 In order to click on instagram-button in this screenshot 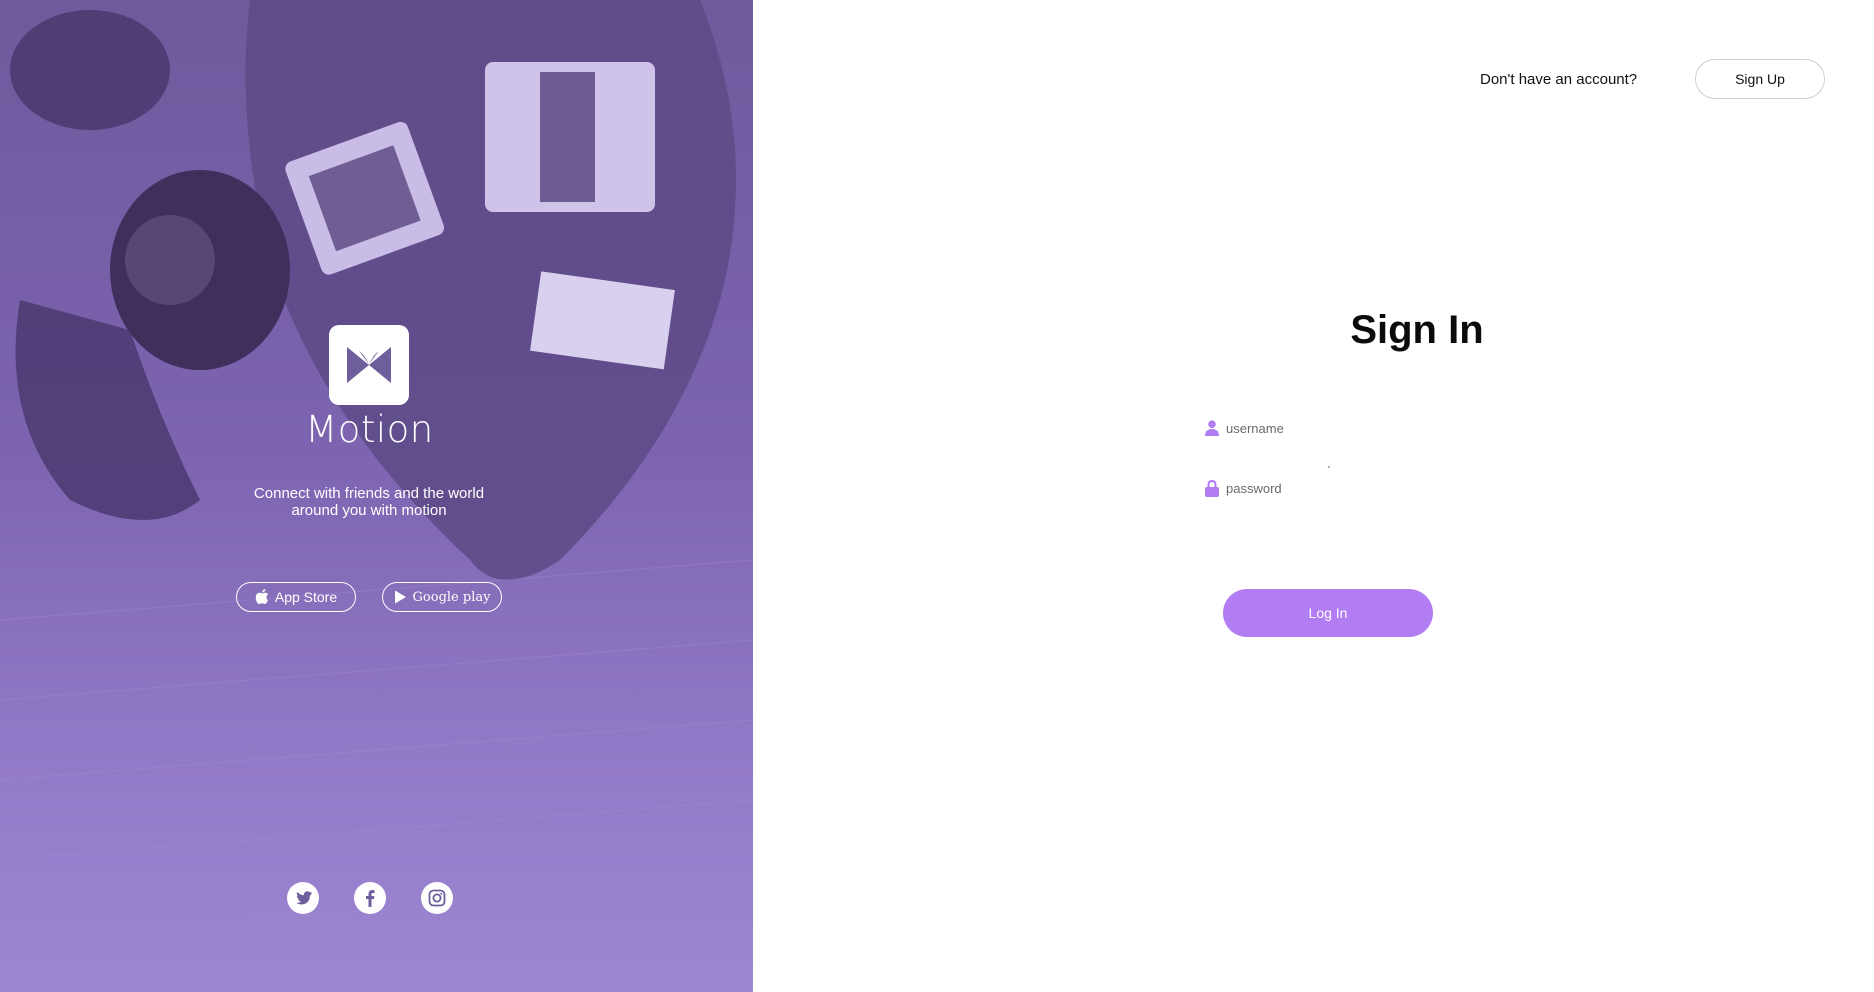, I will do `click(437, 898)`.